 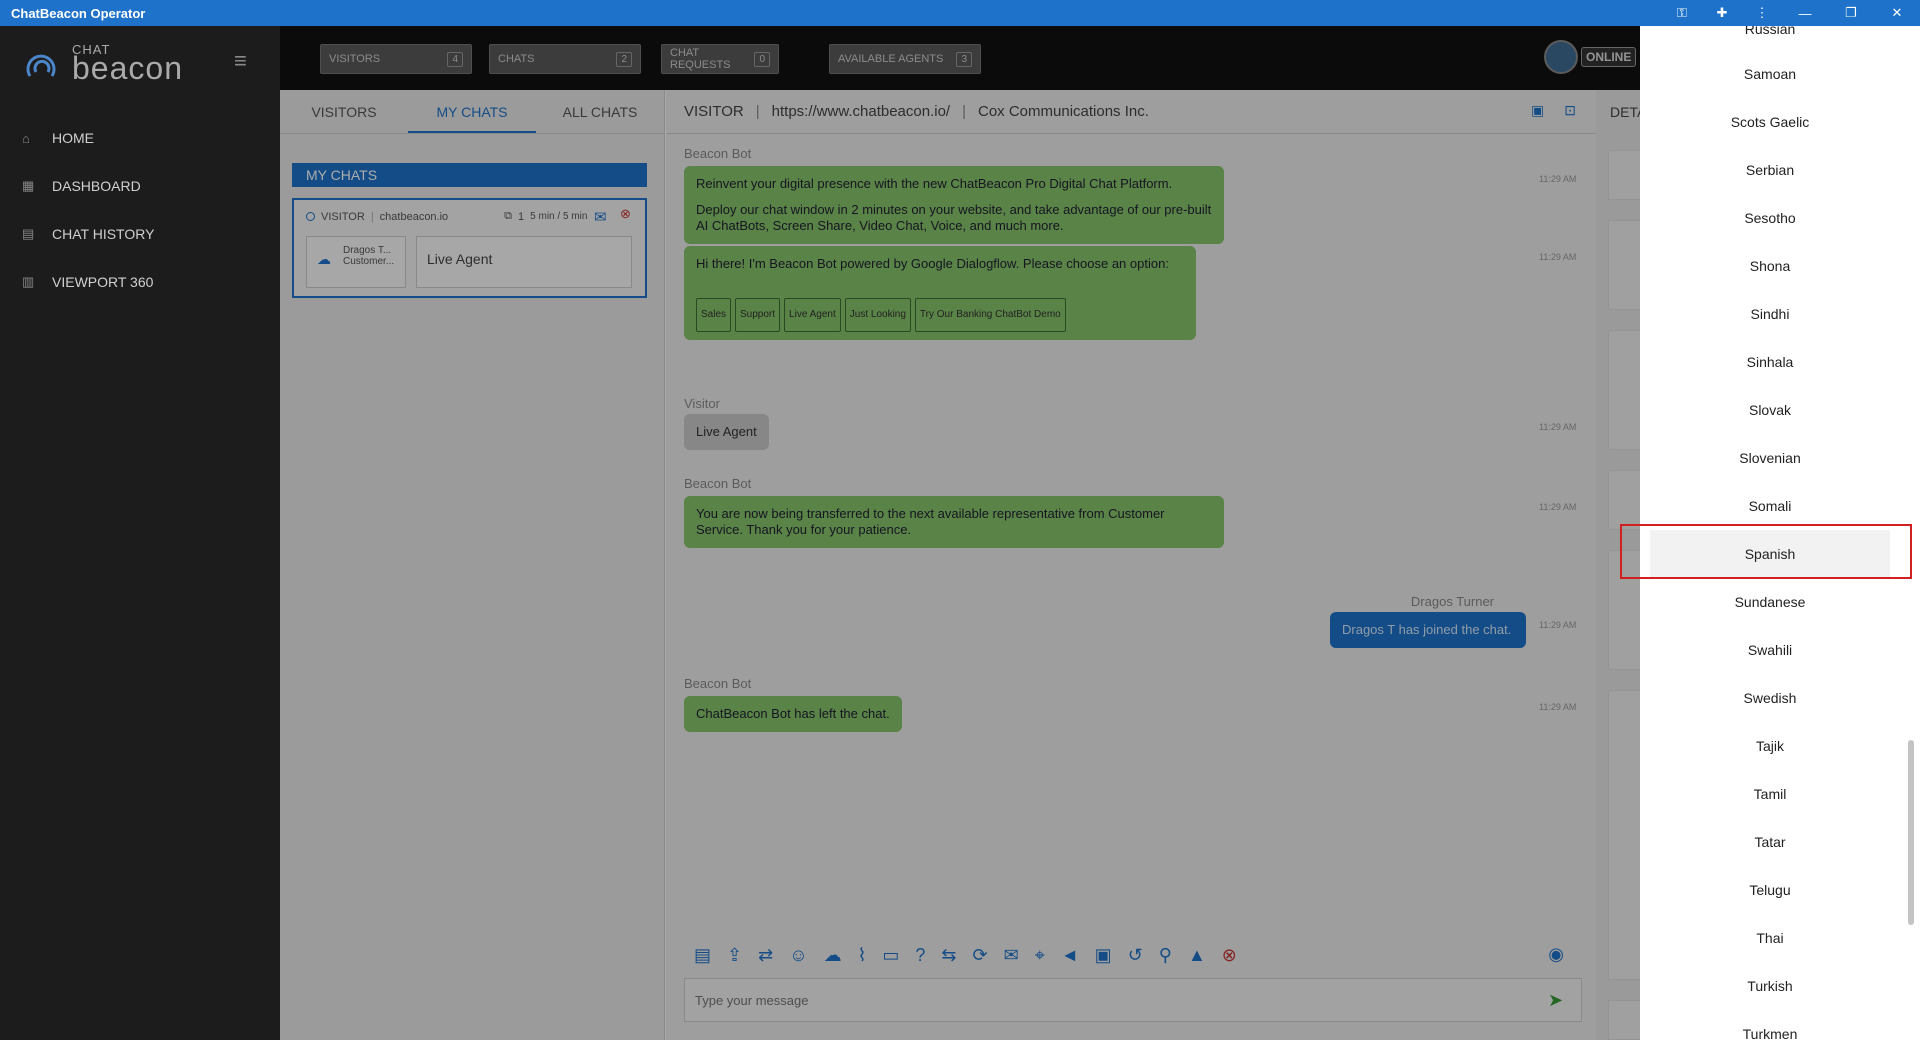 What do you see at coordinates (1770, 122) in the screenshot?
I see `language-option: Scots Gaelic` at bounding box center [1770, 122].